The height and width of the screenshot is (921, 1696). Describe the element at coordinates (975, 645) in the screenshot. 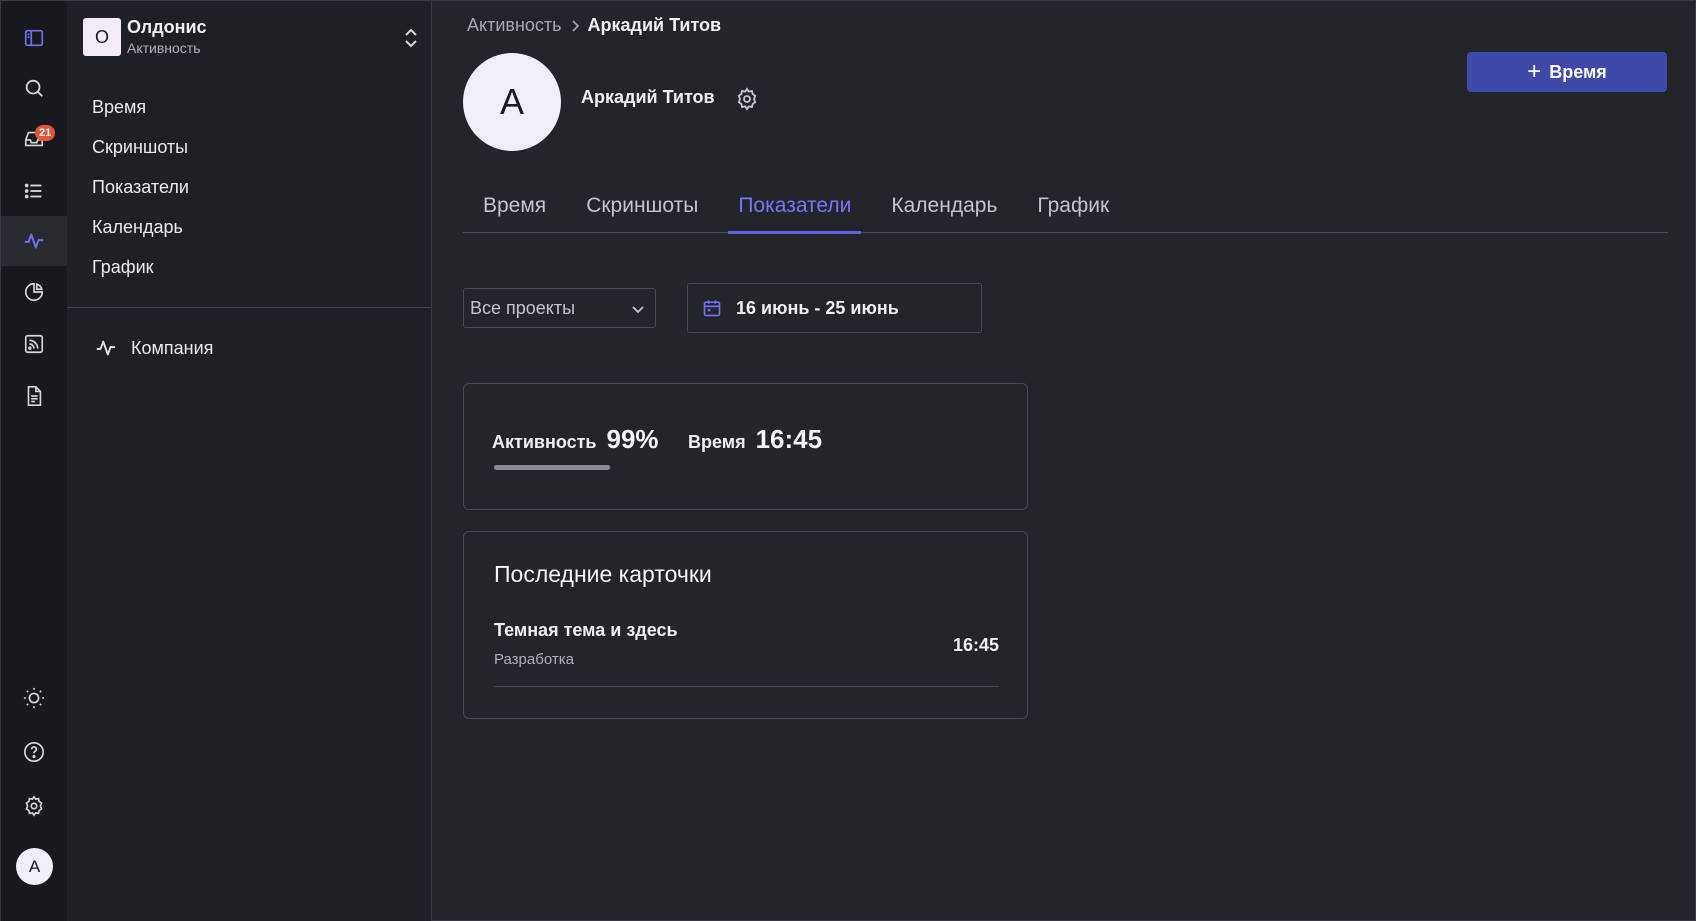

I see `card-time: 16:45` at that location.